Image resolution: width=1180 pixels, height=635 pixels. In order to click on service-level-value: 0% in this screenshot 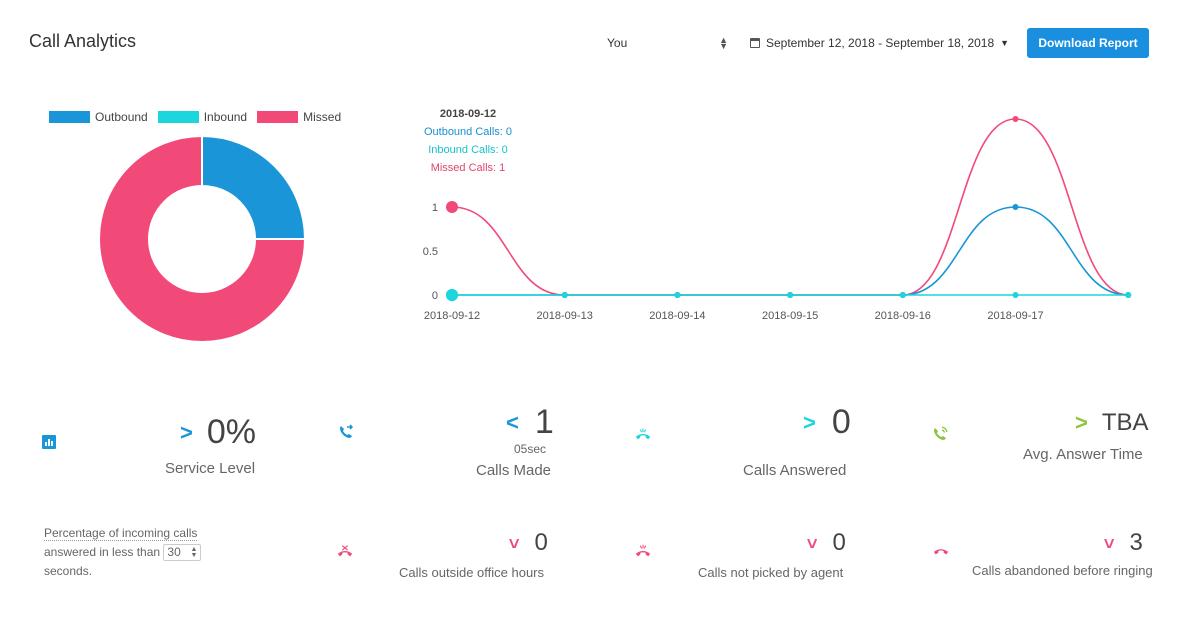, I will do `click(231, 432)`.